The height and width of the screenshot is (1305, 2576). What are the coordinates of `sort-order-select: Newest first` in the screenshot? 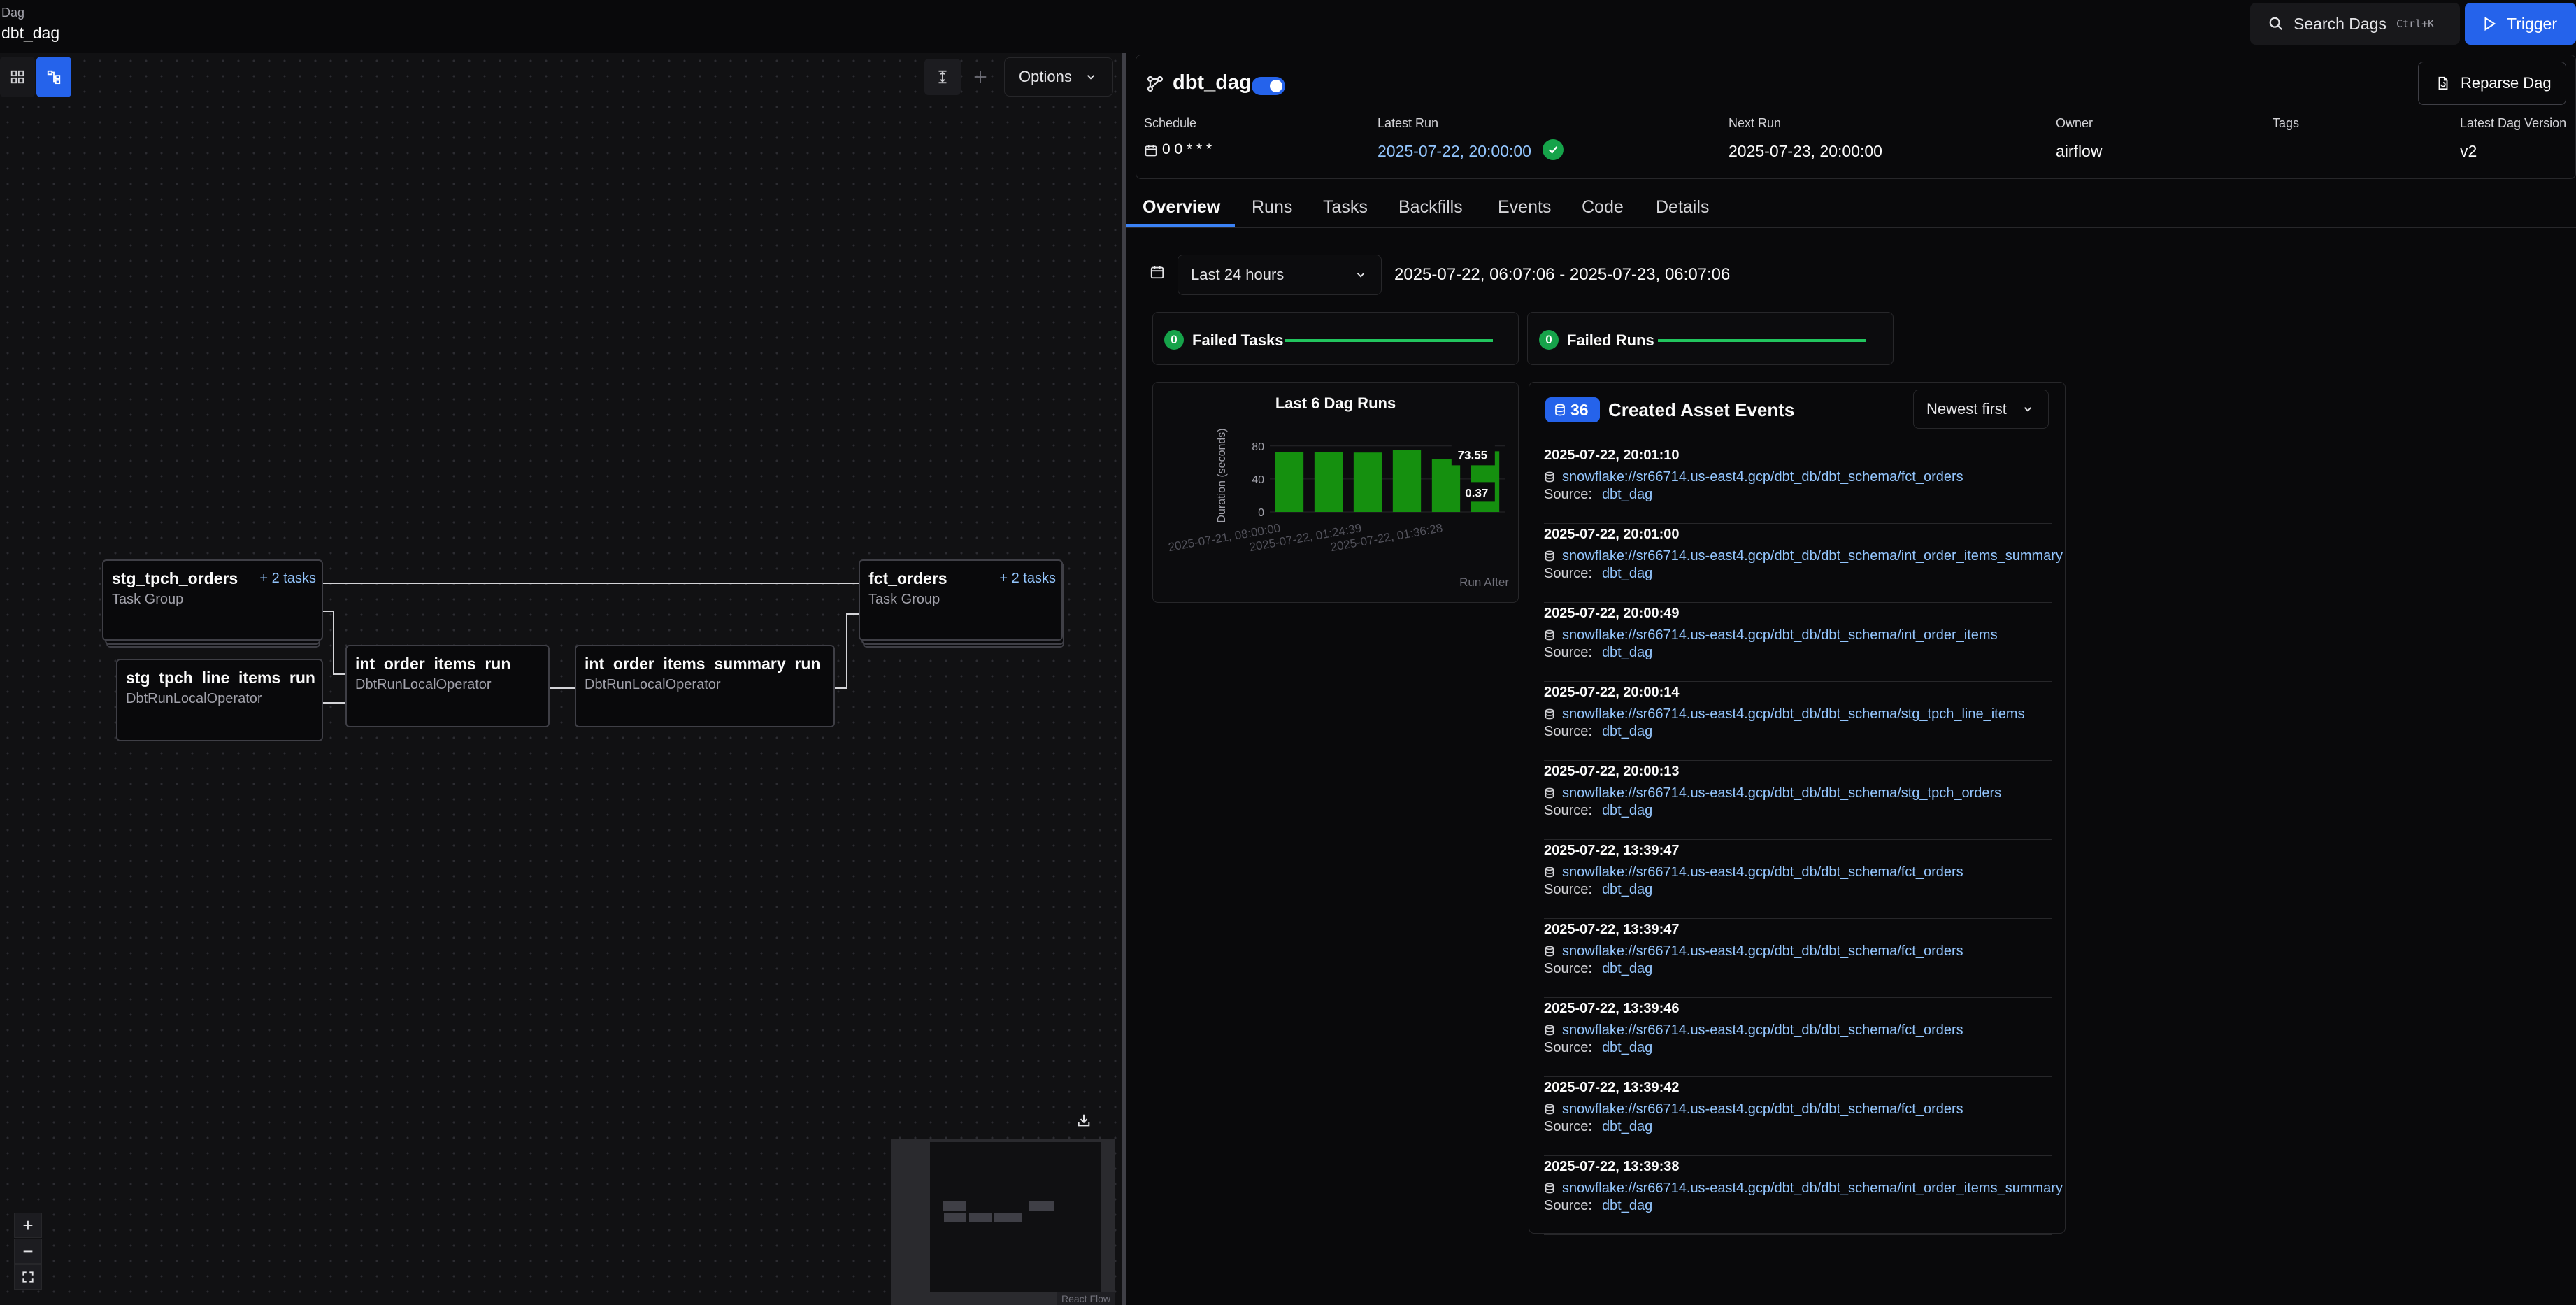 It's located at (1981, 409).